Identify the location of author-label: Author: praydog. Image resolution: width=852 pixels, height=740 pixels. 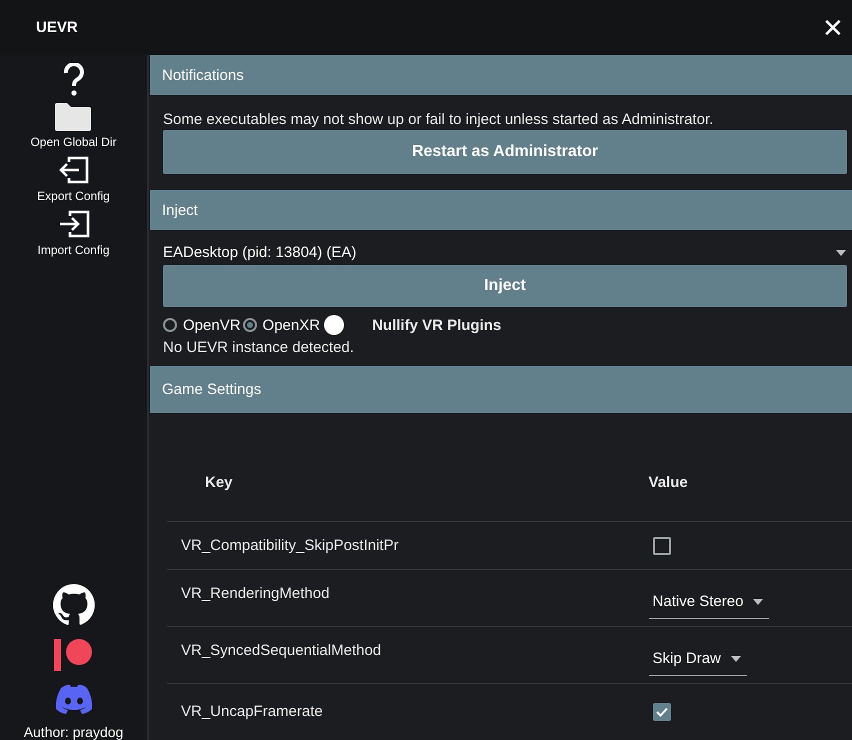
(74, 732).